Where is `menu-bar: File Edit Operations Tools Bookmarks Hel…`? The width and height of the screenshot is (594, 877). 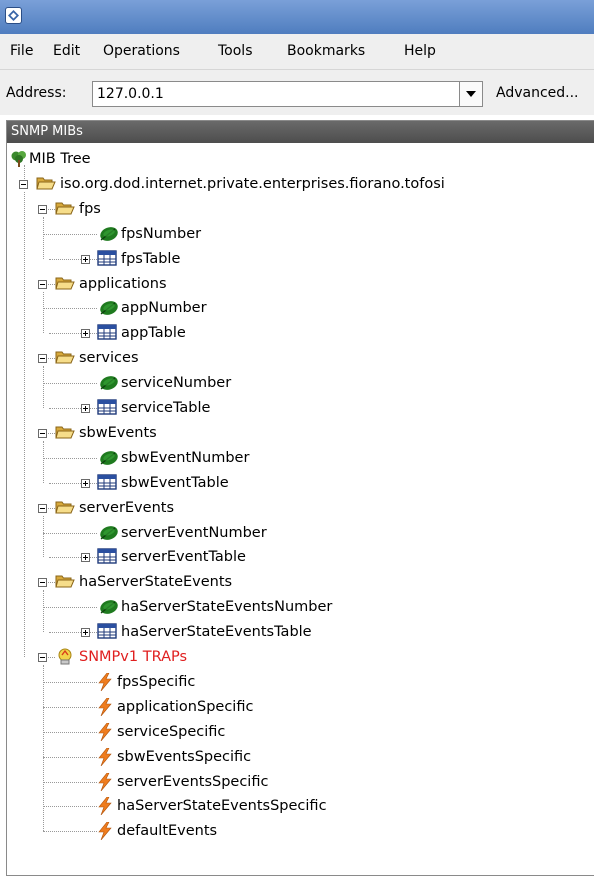 menu-bar: File Edit Operations Tools Bookmarks Hel… is located at coordinates (297, 51).